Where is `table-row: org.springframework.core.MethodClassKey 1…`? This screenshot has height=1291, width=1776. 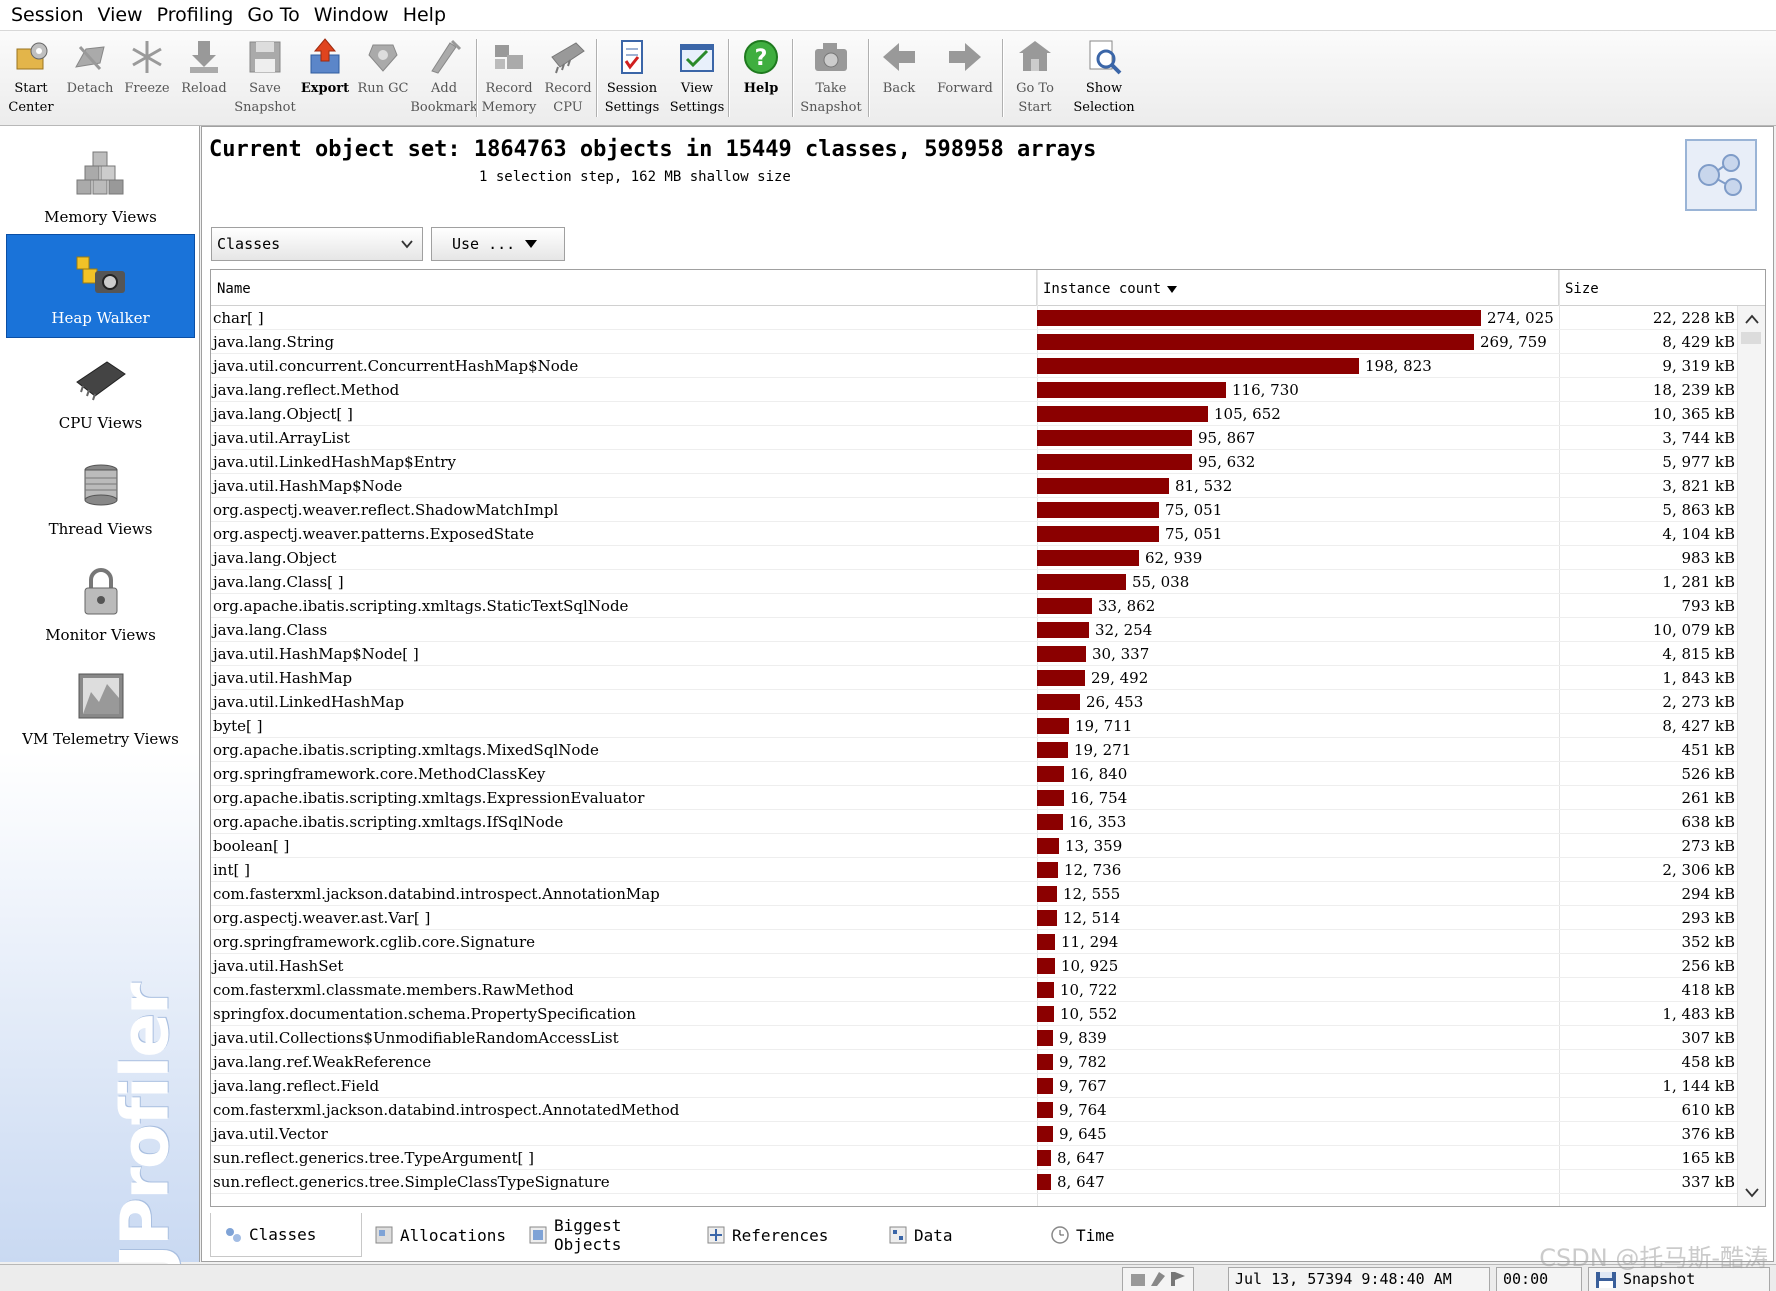 table-row: org.springframework.core.MethodClassKey 1… is located at coordinates (974, 774).